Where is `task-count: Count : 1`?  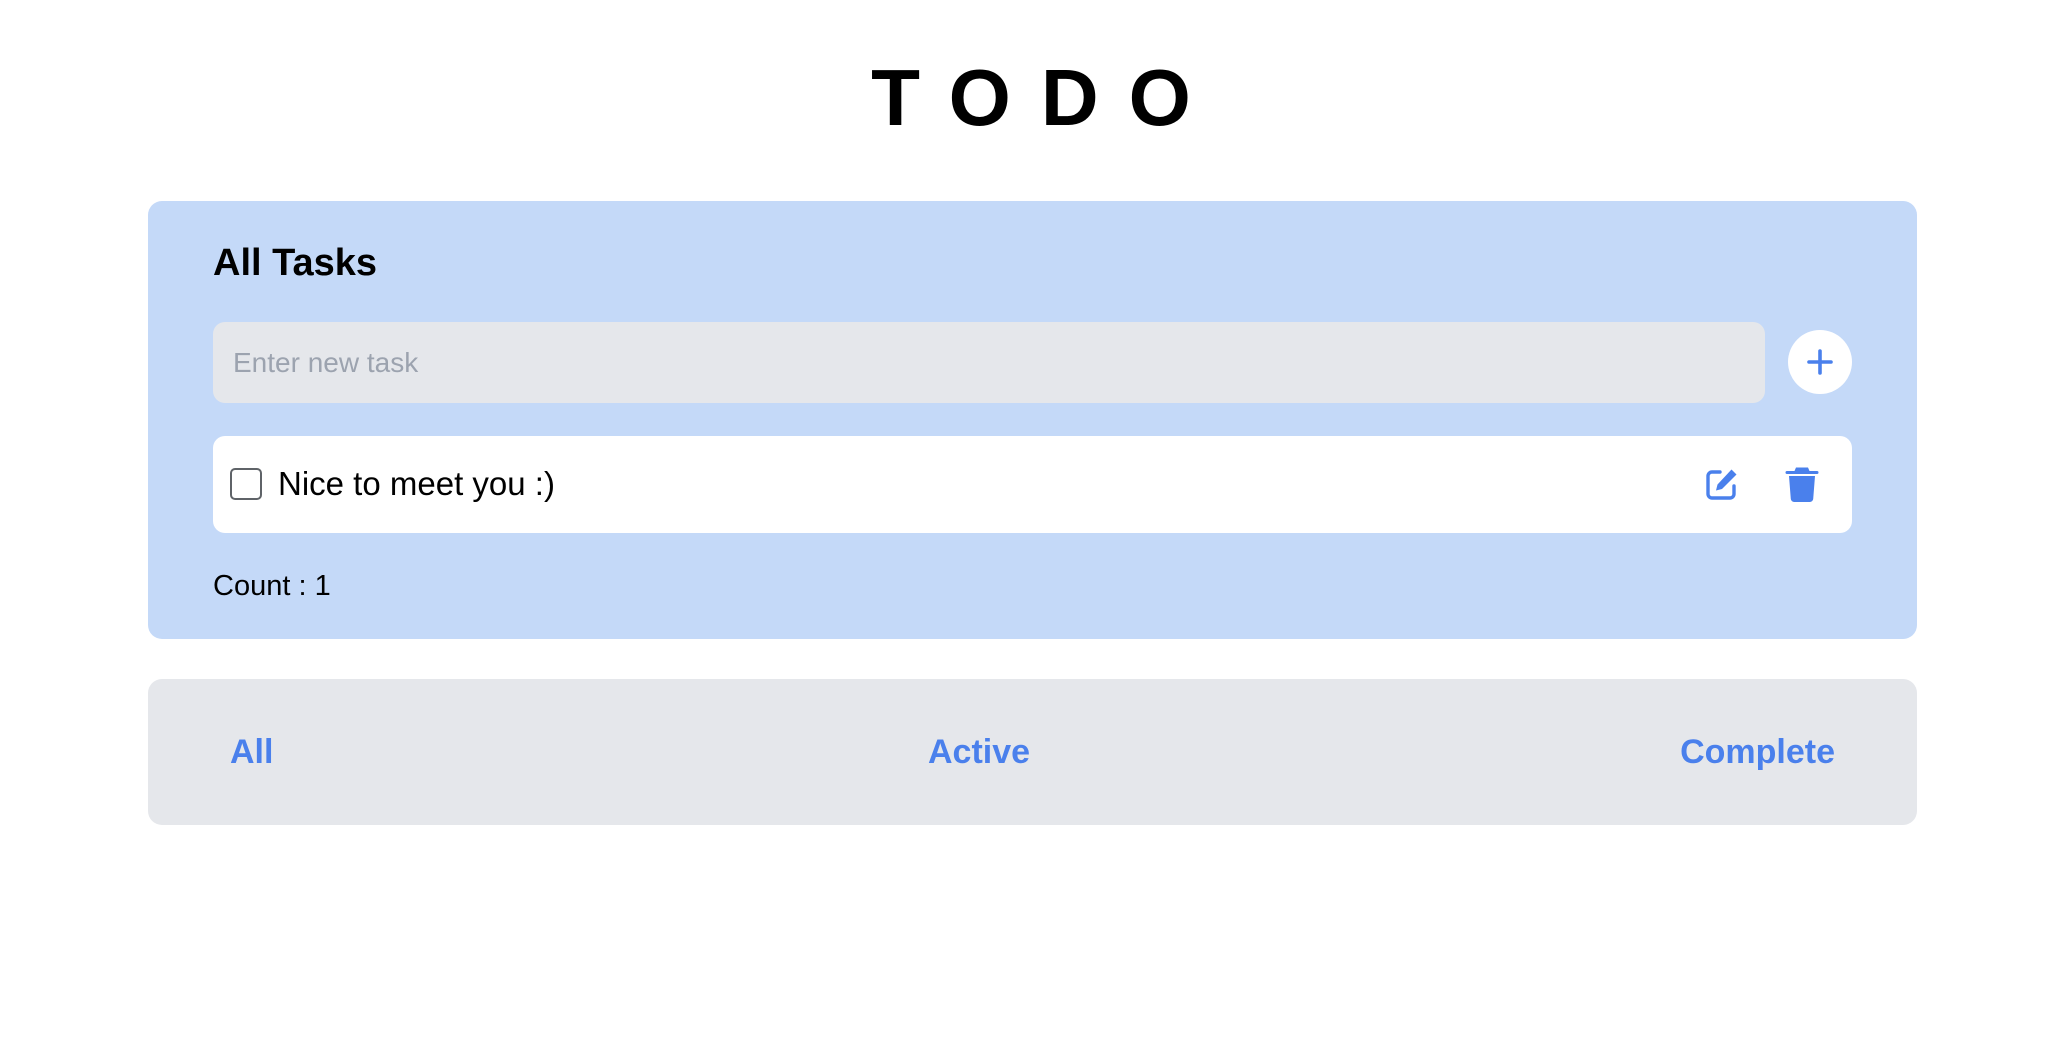 task-count: Count : 1 is located at coordinates (272, 586).